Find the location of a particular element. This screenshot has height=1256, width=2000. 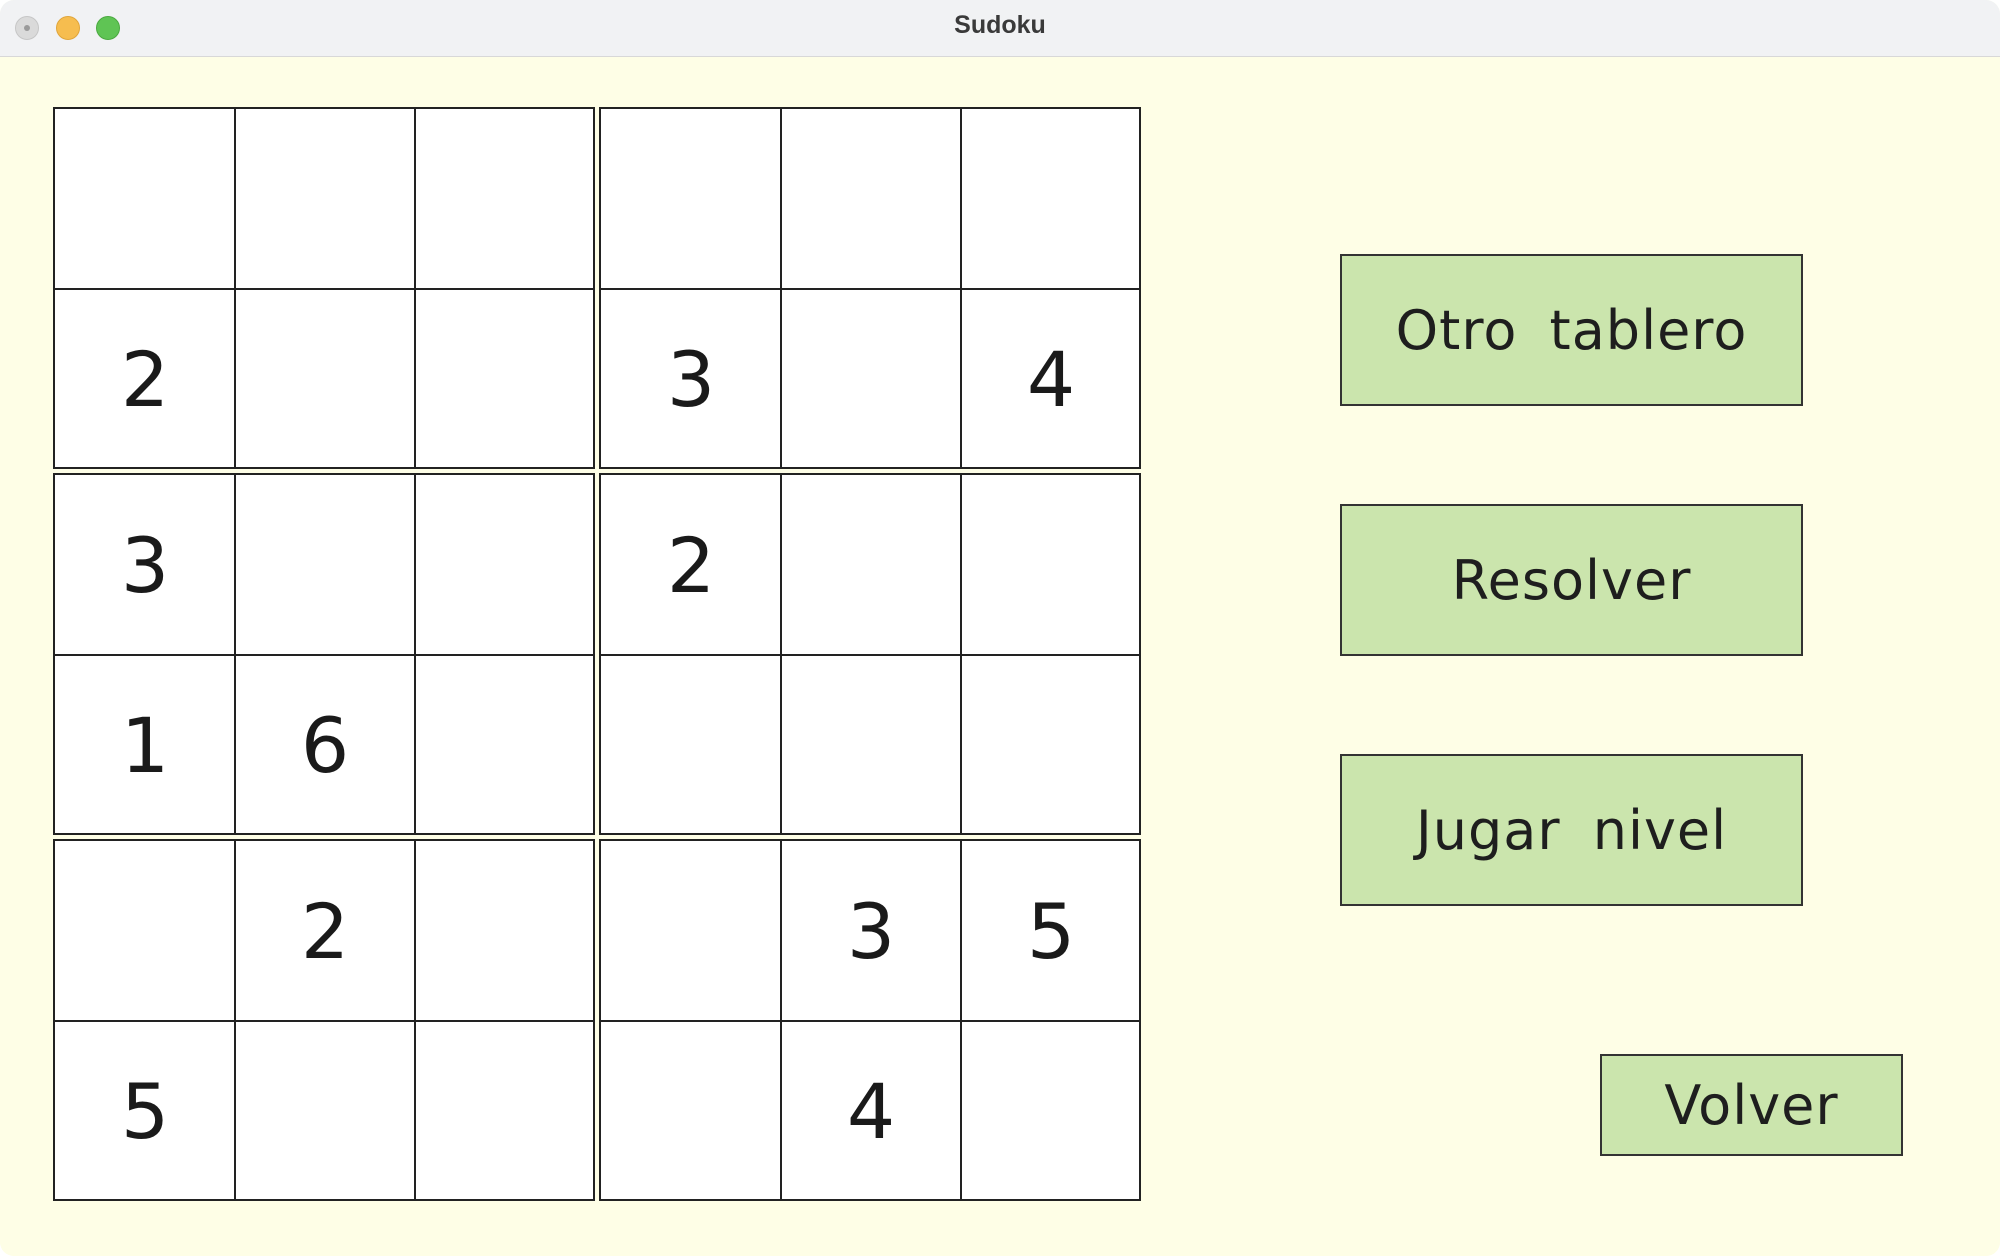

back-button: Volver is located at coordinates (1751, 1105).